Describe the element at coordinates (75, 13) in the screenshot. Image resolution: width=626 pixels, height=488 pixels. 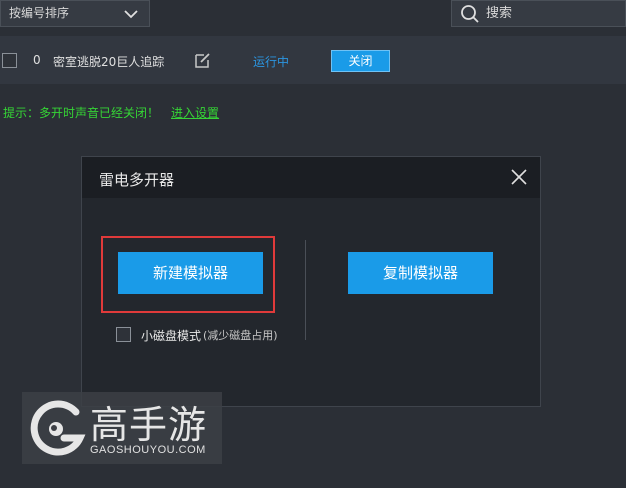
I see `sort-select: 按编号排序` at that location.